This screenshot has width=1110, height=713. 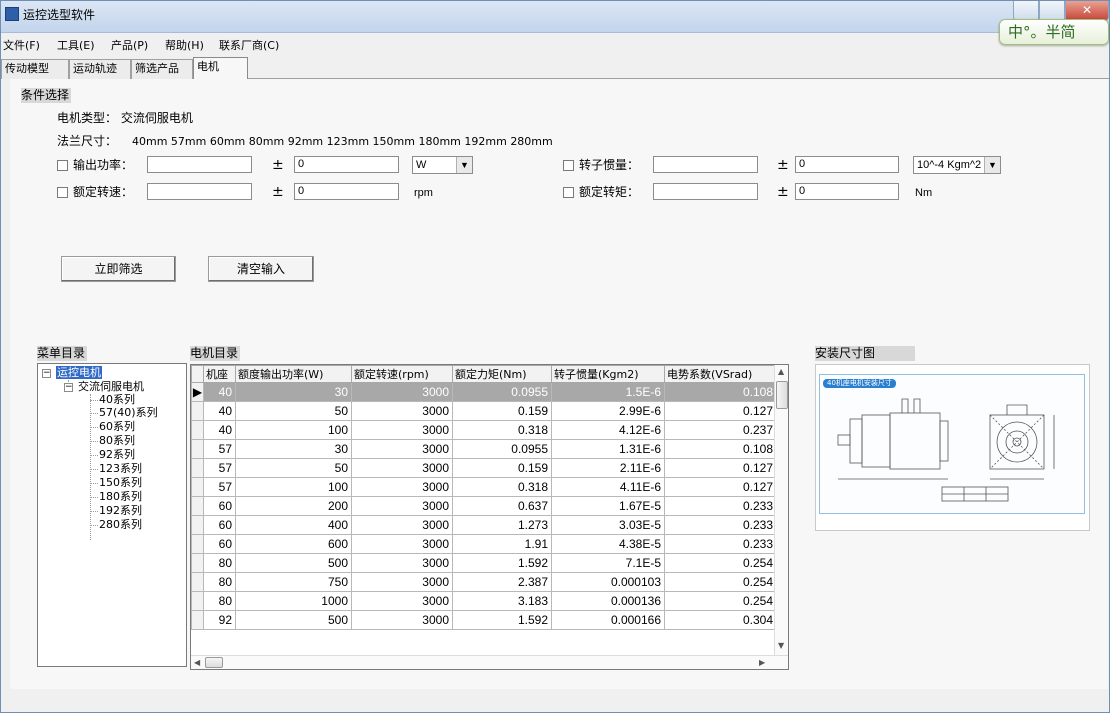 I want to click on table-row: 57 30 3000 0.0955 1.31E-6 0.108, so click(x=484, y=449).